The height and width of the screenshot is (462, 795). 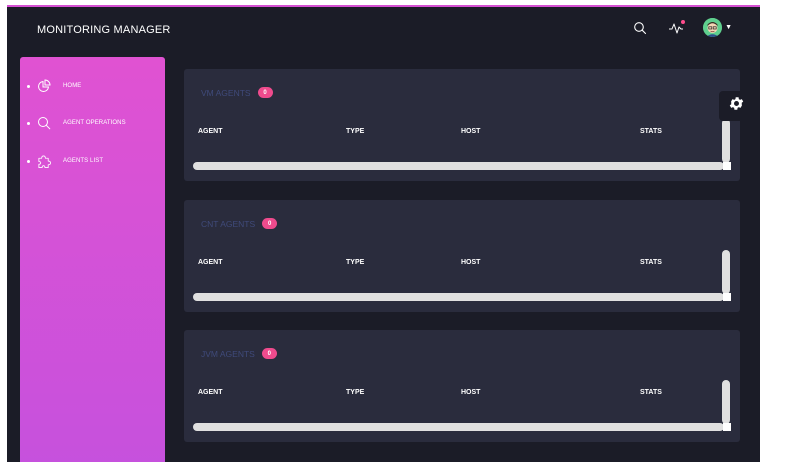 What do you see at coordinates (226, 92) in the screenshot?
I see `panel-title: VM AGENTS` at bounding box center [226, 92].